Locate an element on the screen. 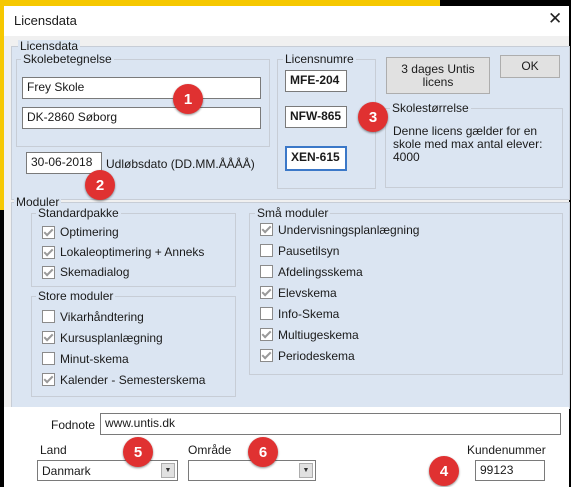 This screenshot has width=571, height=487. expiry-date-label: Udløbsdato (DD.MM.ÅÅÅÅ) is located at coordinates (180, 164).